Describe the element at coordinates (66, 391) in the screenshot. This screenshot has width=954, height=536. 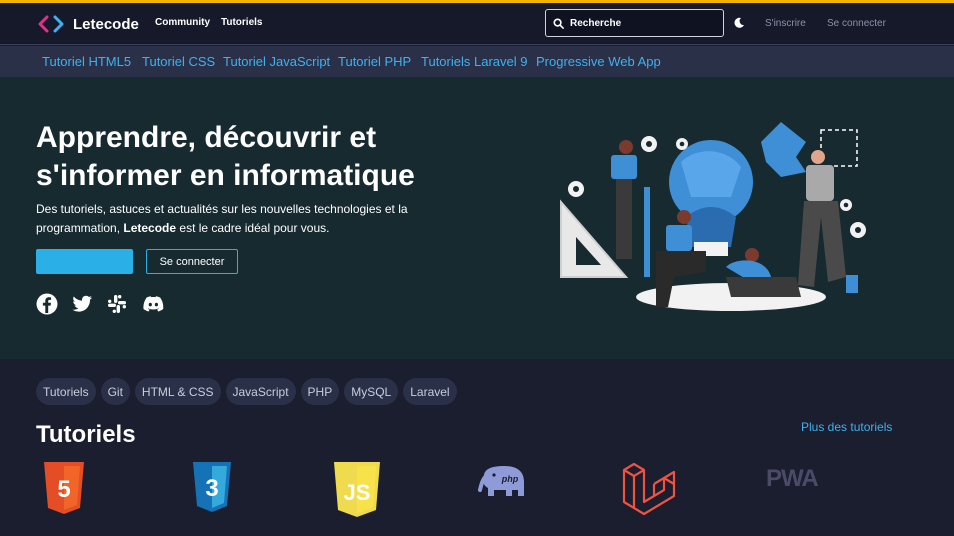
I see `tag-tutoriels: Tutoriels` at that location.